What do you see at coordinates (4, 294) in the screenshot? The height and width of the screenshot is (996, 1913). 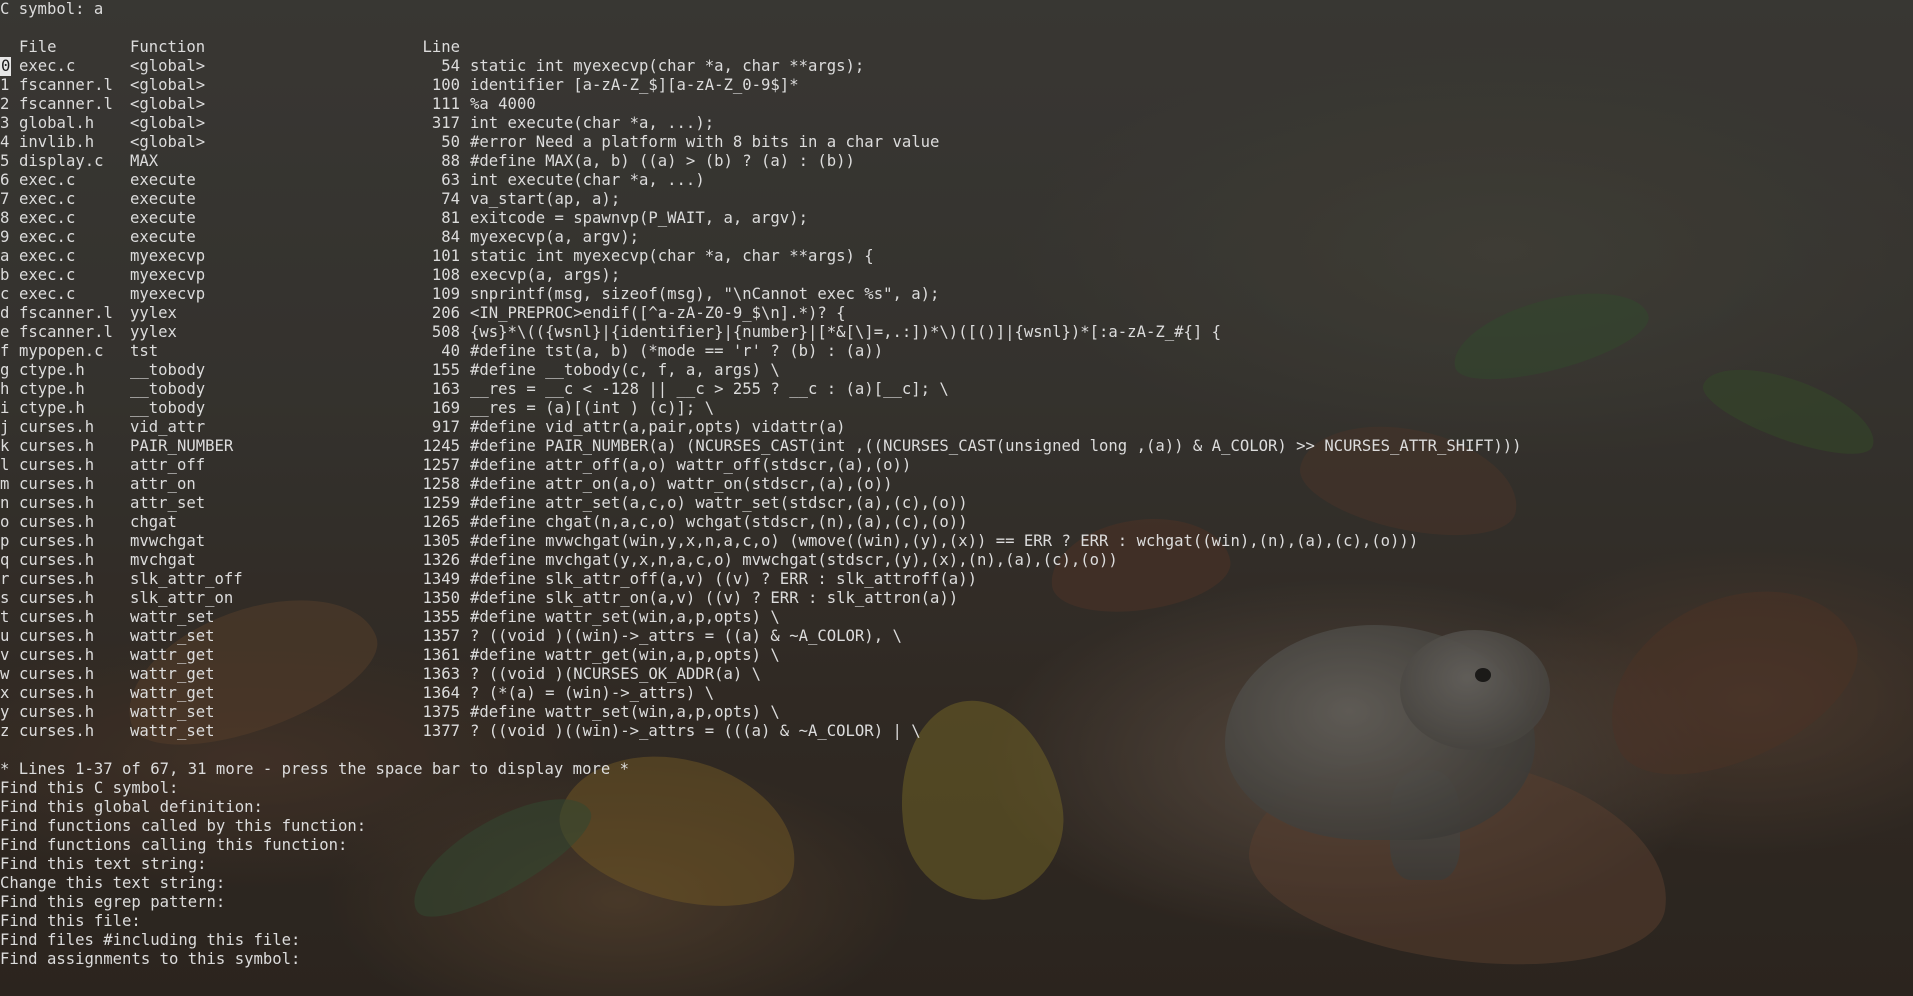 I see `result-key: c` at bounding box center [4, 294].